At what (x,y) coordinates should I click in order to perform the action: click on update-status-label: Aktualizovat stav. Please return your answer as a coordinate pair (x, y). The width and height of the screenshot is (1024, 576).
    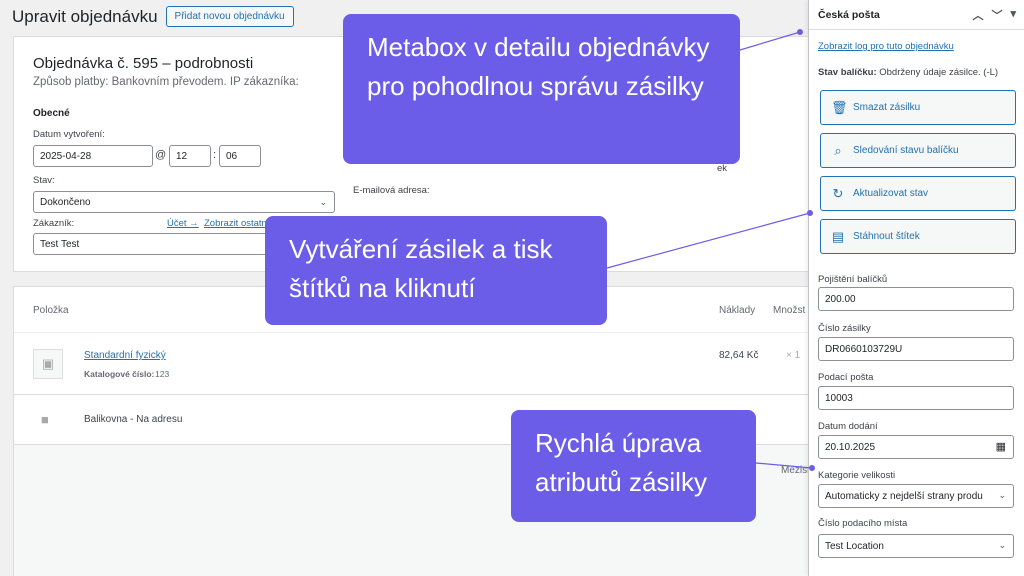
    Looking at the image, I should click on (891, 193).